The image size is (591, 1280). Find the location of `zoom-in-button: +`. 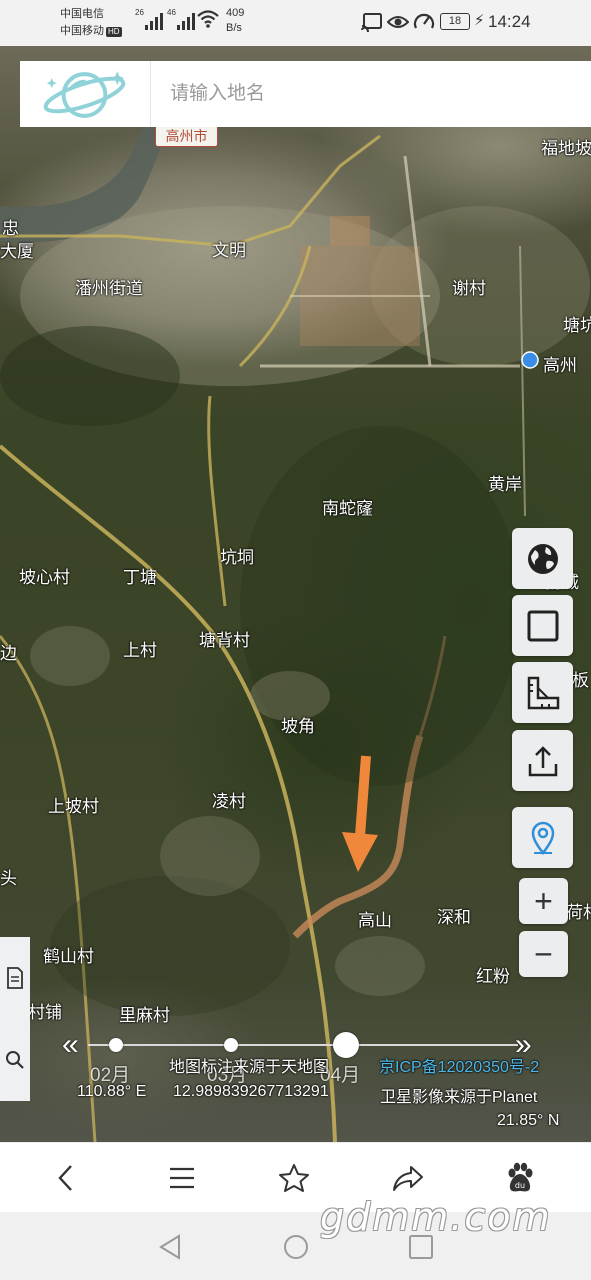

zoom-in-button: + is located at coordinates (543, 901).